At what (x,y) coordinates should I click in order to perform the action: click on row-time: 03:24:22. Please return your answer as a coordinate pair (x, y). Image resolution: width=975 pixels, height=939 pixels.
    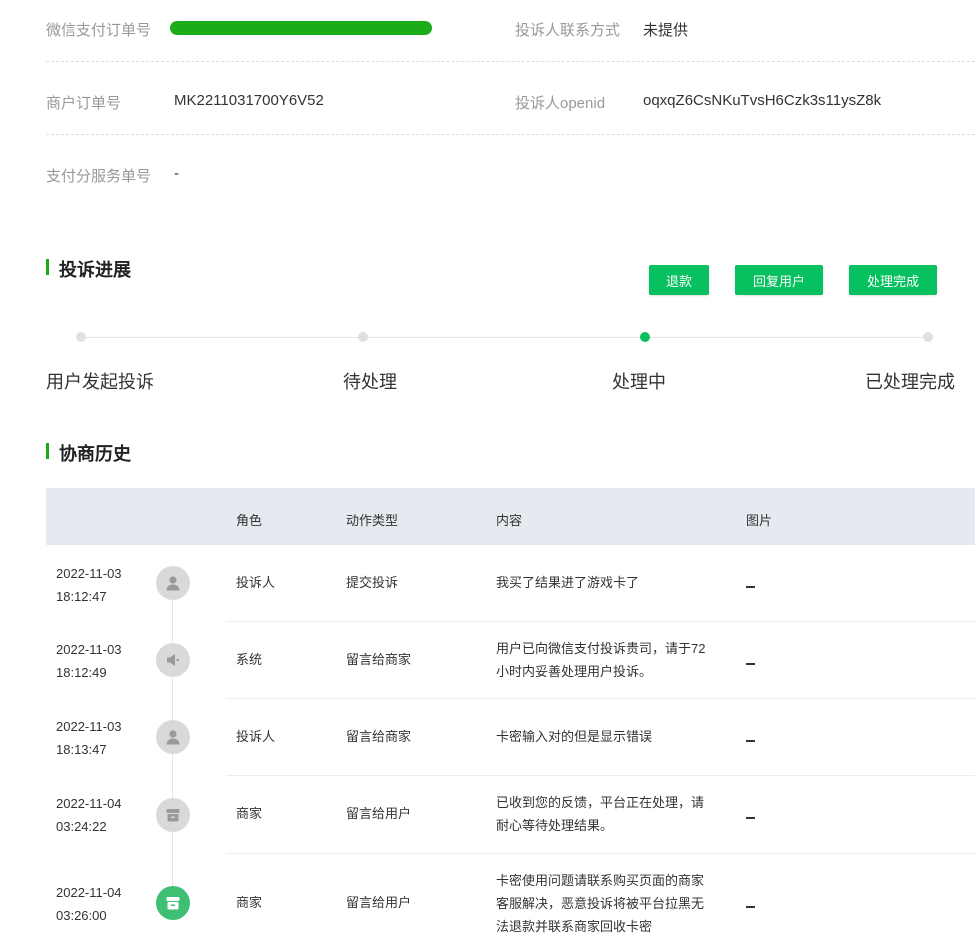
    Looking at the image, I should click on (81, 826).